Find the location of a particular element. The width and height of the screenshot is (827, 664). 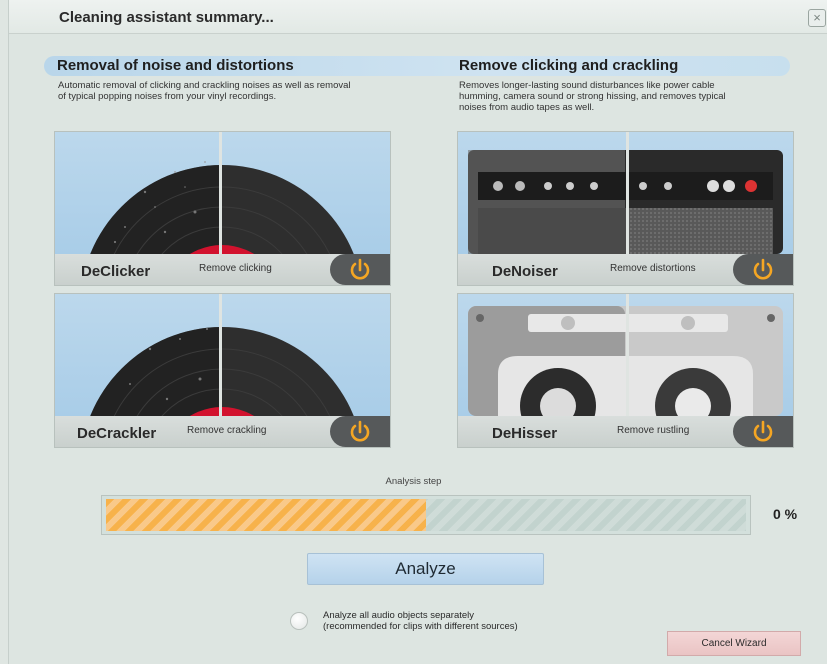

module-name: DeHisser is located at coordinates (525, 433).